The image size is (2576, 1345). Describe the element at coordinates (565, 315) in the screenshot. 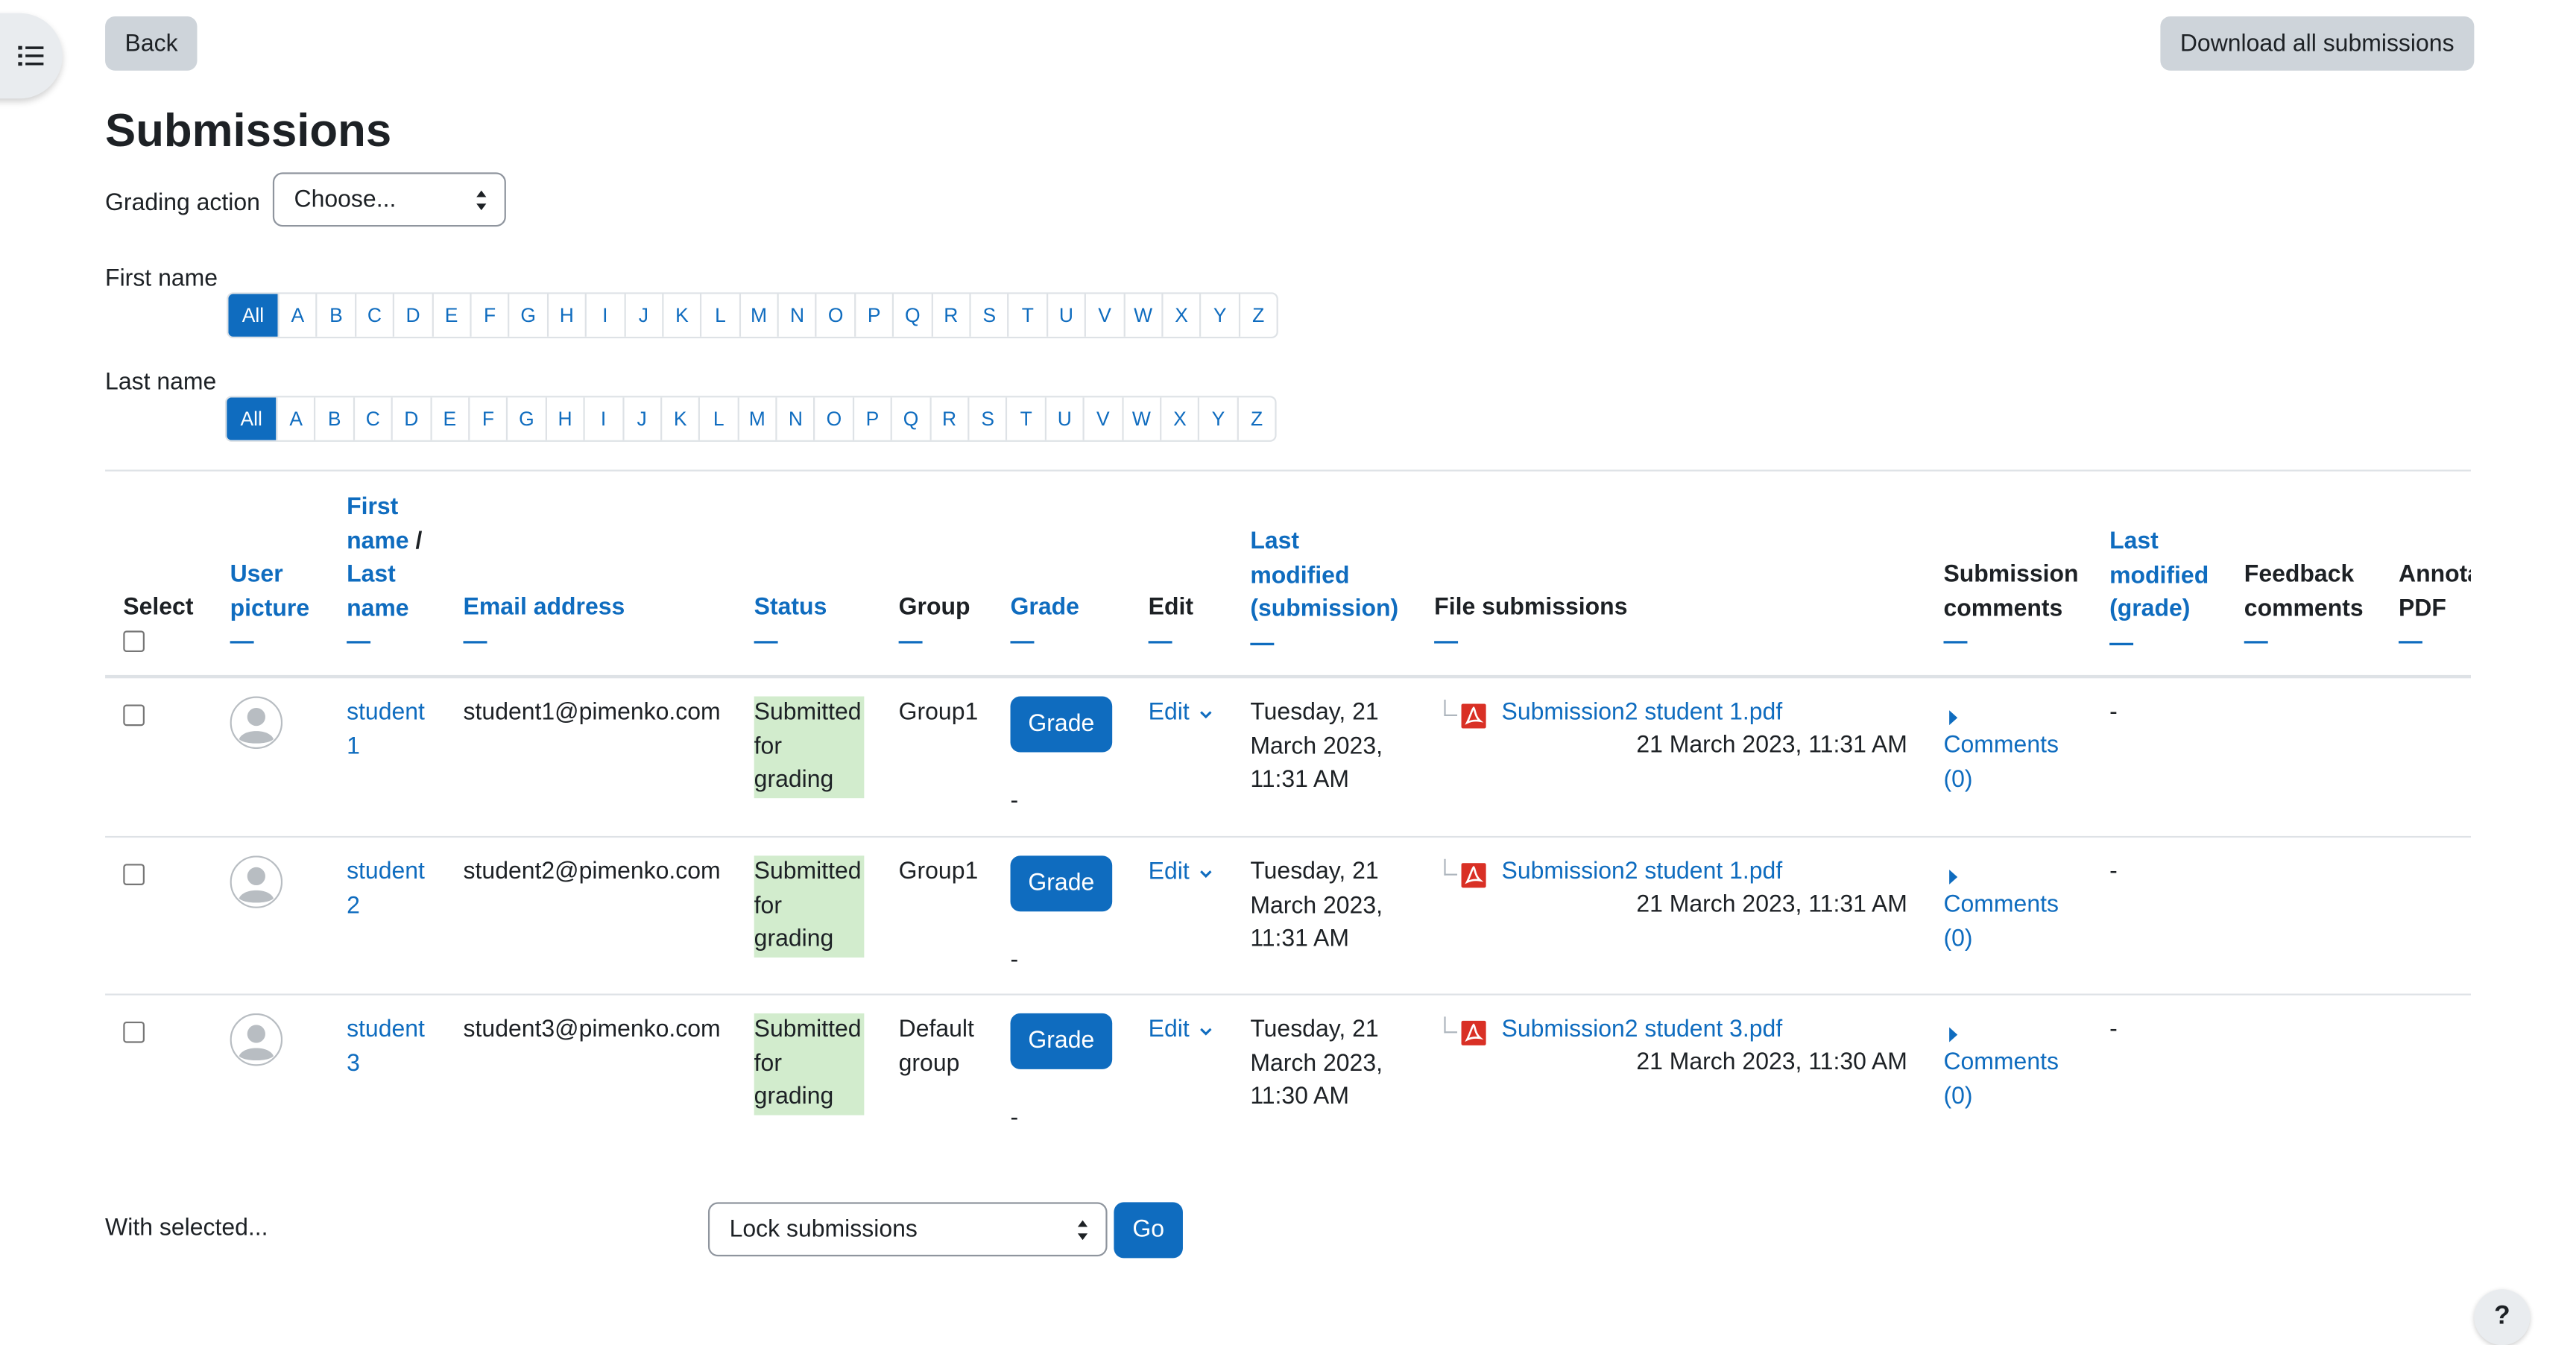

I see `first-initial-h: H` at that location.